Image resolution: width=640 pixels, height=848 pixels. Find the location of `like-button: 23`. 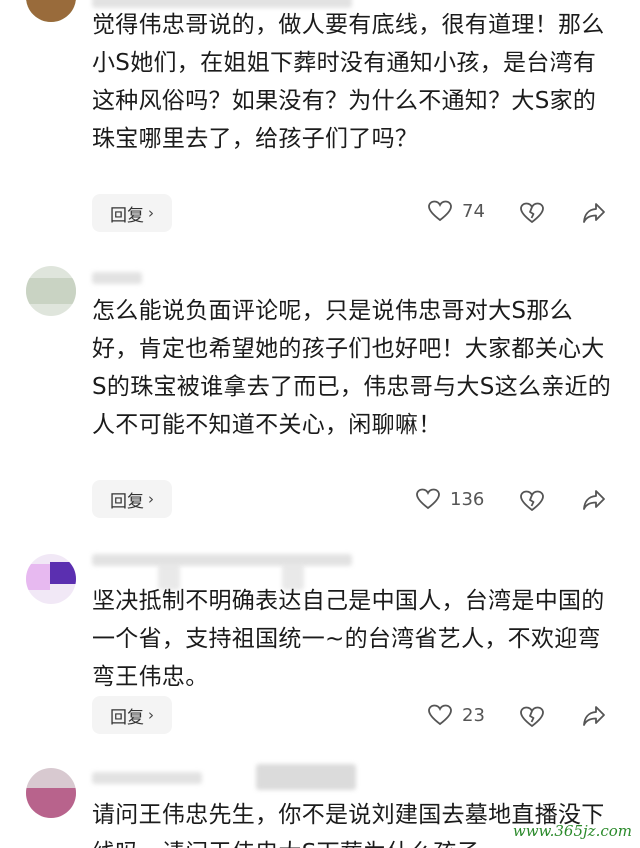

like-button: 23 is located at coordinates (456, 715).